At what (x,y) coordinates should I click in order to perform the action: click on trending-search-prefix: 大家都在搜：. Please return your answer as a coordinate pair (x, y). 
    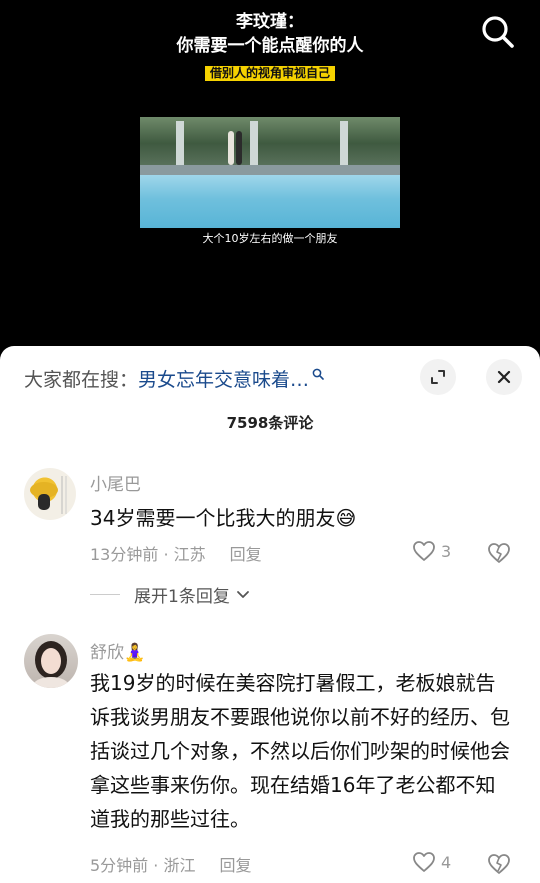
    Looking at the image, I should click on (81, 379).